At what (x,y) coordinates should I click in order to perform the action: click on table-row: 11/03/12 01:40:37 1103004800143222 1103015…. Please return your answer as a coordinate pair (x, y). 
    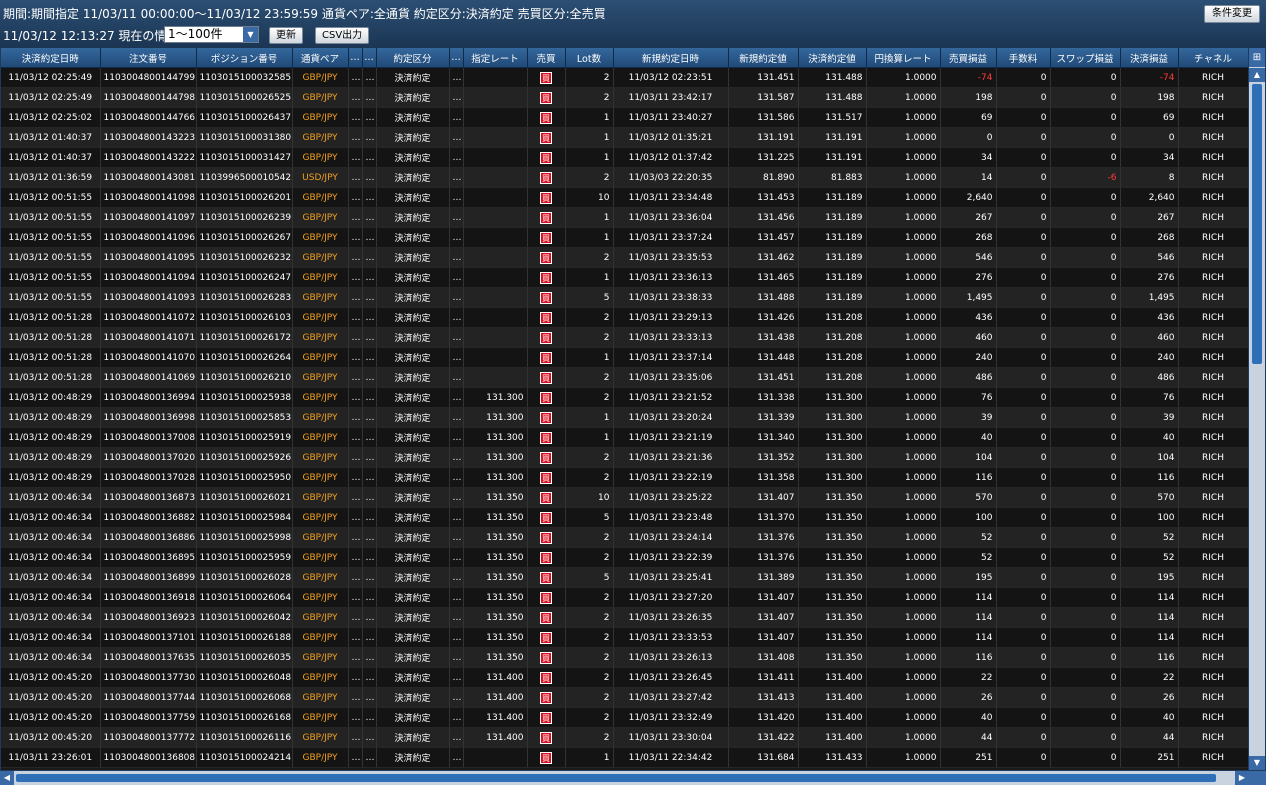
    Looking at the image, I should click on (624, 157).